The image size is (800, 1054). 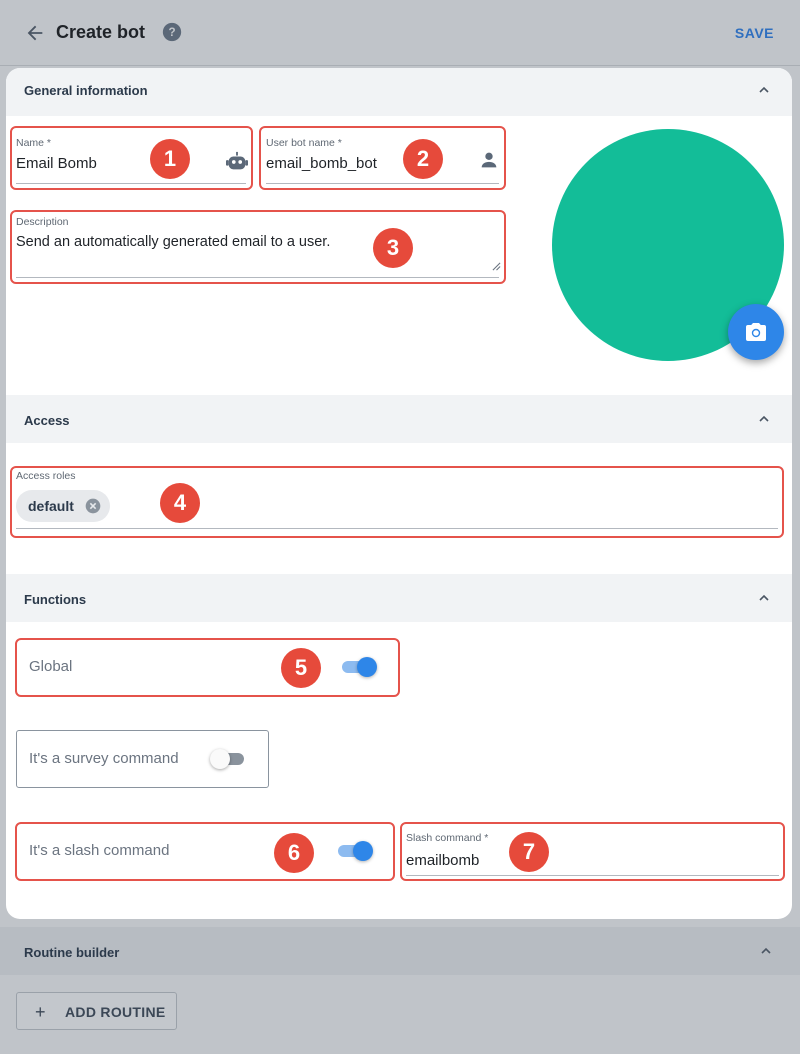 I want to click on page-title: Create bot, so click(x=101, y=32).